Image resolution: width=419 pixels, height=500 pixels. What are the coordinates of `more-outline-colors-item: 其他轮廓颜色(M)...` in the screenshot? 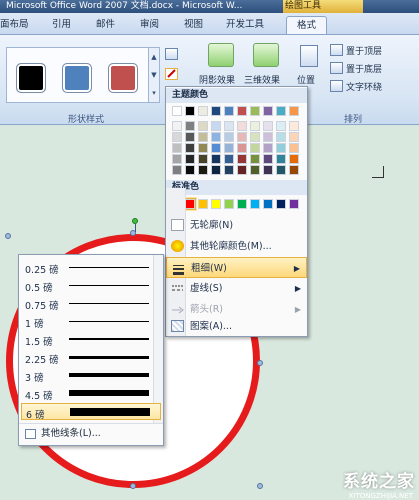 It's located at (236, 246).